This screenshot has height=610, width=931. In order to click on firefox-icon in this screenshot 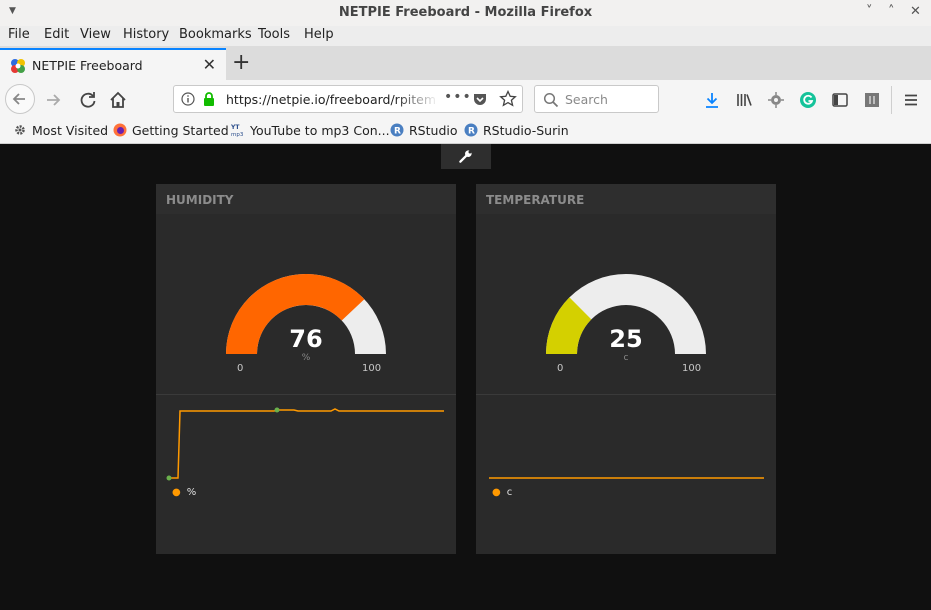, I will do `click(120, 130)`.